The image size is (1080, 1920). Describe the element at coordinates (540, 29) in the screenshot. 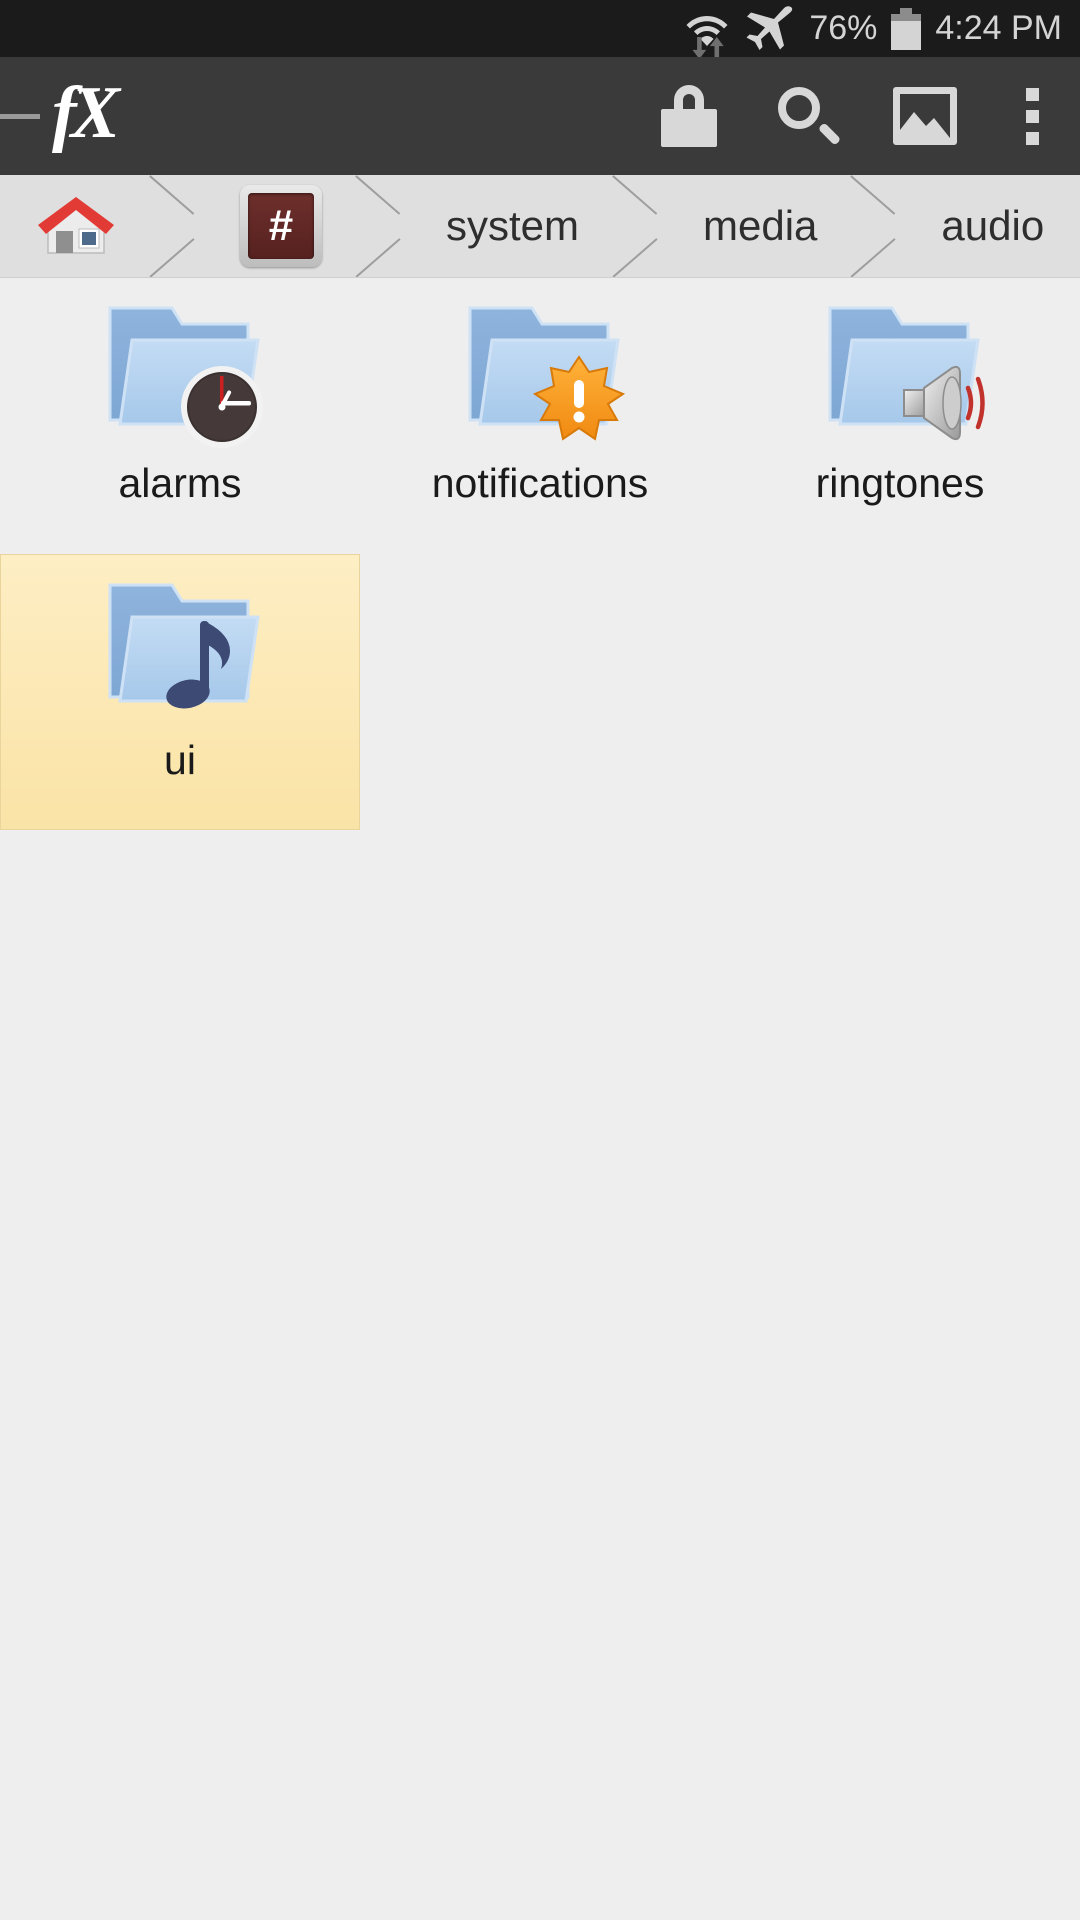

I see `status-bar: 76% 4:24 PM` at that location.